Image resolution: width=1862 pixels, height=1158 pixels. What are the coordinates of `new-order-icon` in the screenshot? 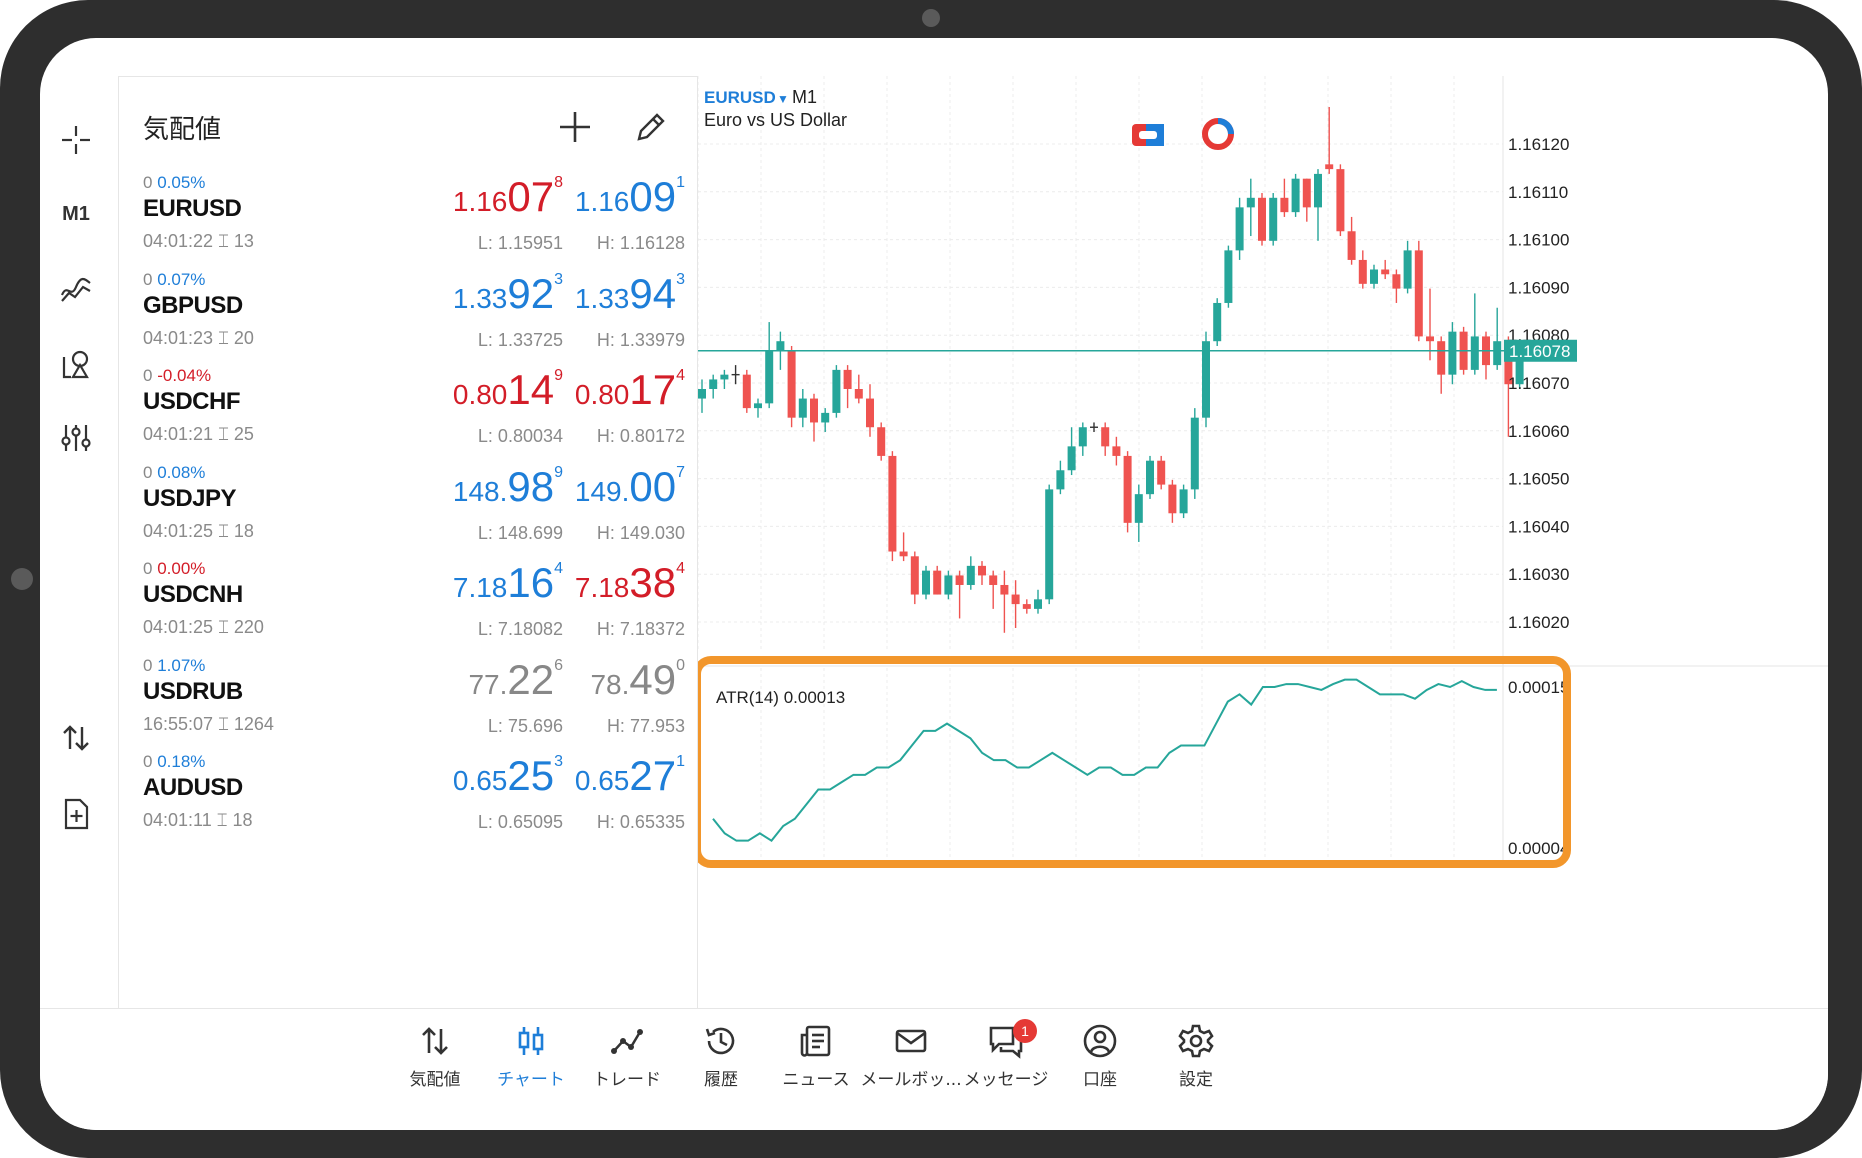 It's located at (76, 814).